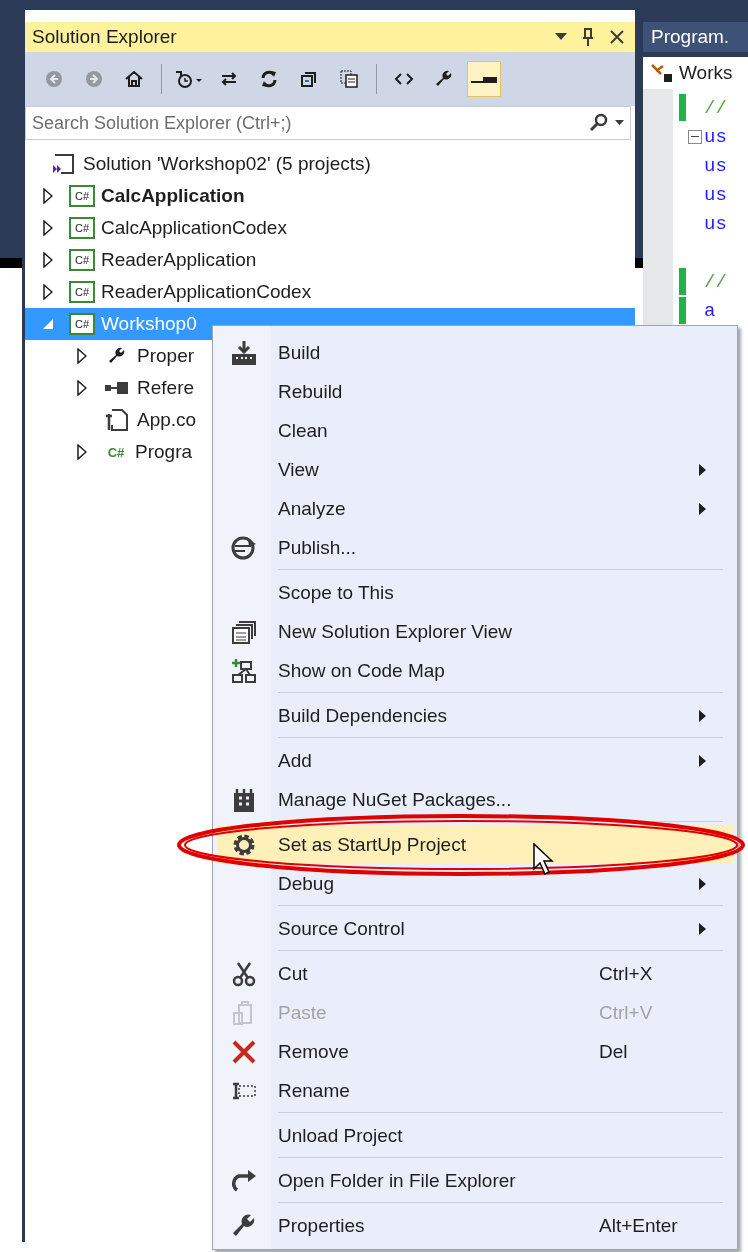 The height and width of the screenshot is (1252, 748). What do you see at coordinates (614, 1051) in the screenshot?
I see `shortcut-text: Del` at bounding box center [614, 1051].